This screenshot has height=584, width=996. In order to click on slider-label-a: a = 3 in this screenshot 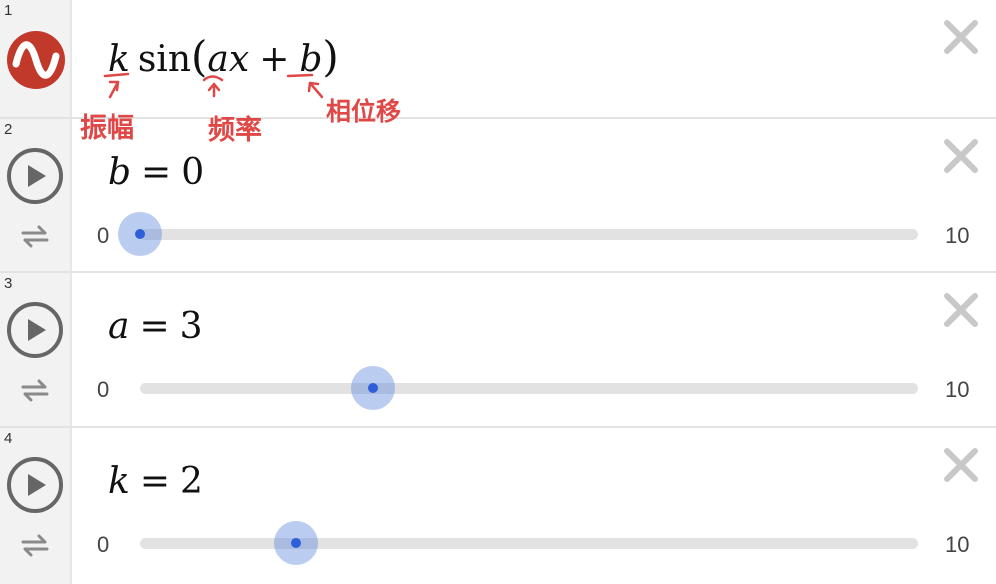, I will do `click(155, 326)`.